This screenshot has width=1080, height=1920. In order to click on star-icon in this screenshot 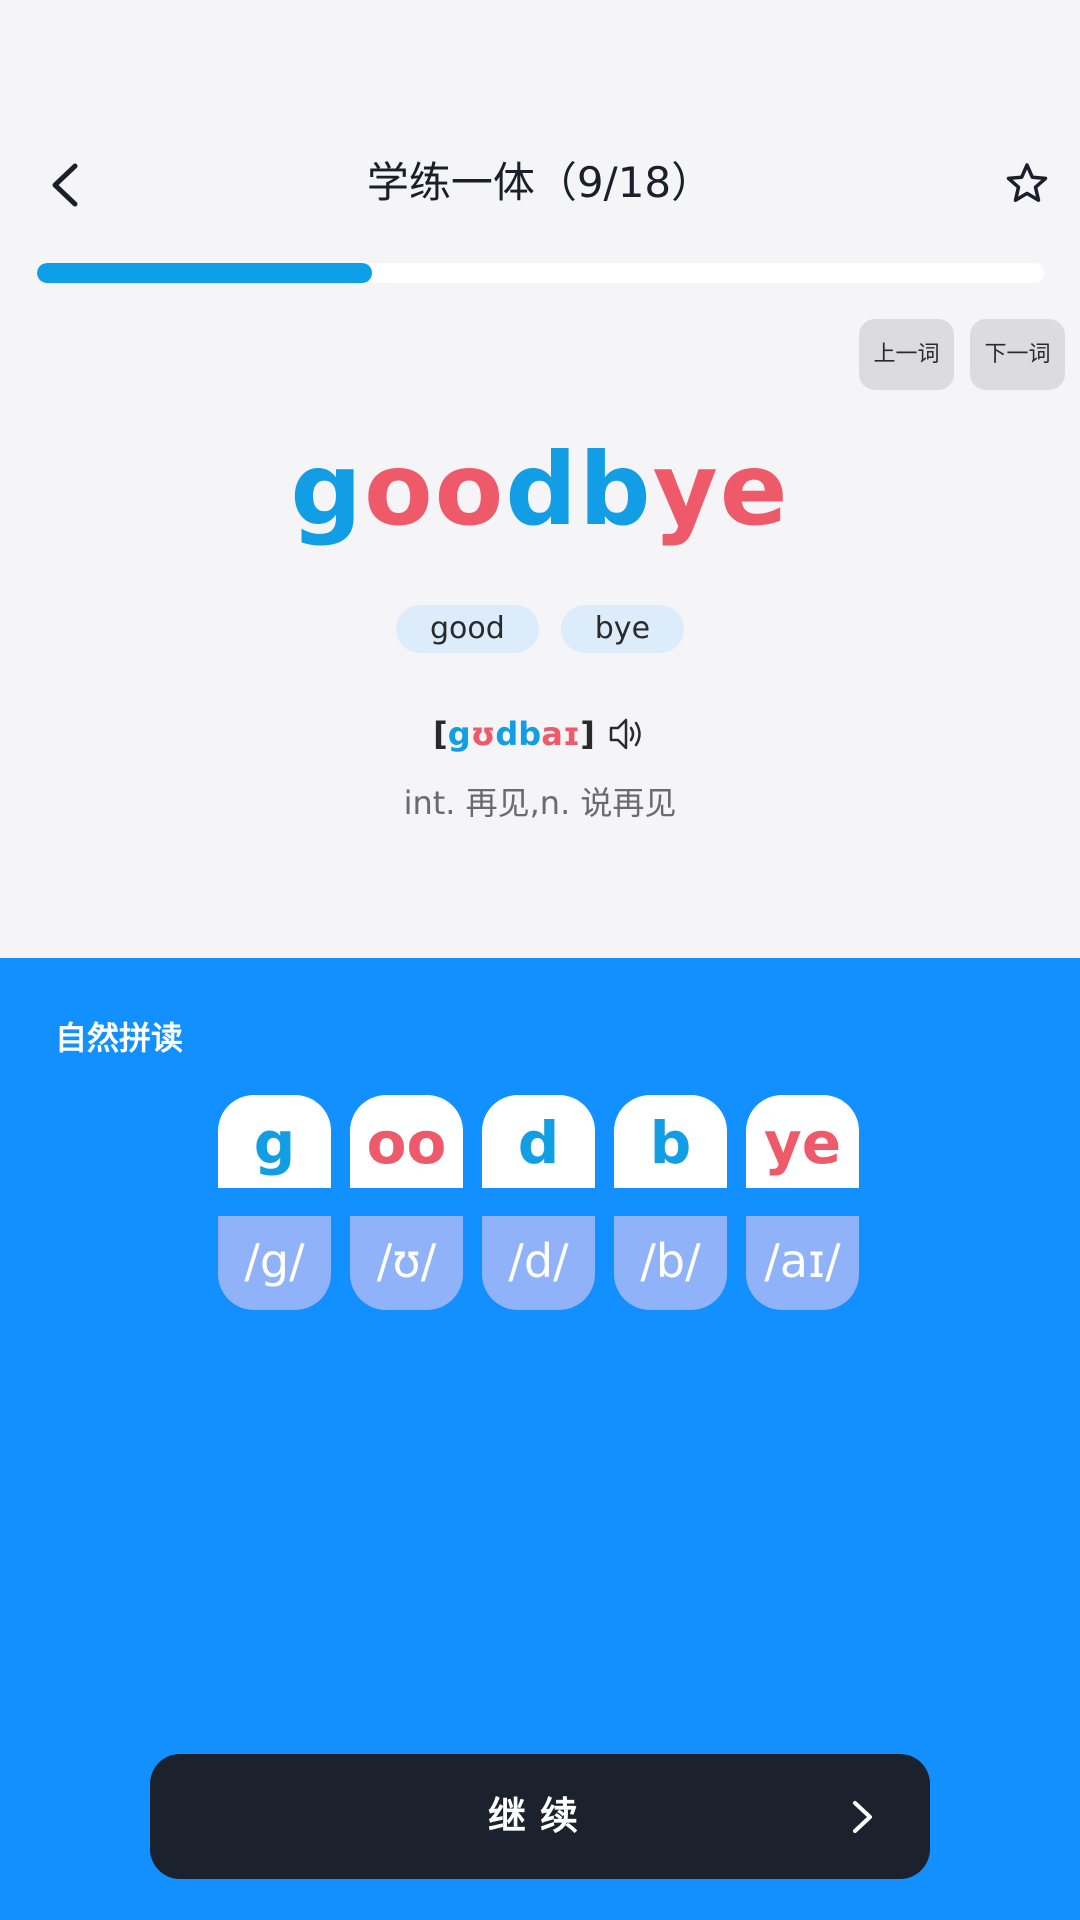, I will do `click(1027, 182)`.